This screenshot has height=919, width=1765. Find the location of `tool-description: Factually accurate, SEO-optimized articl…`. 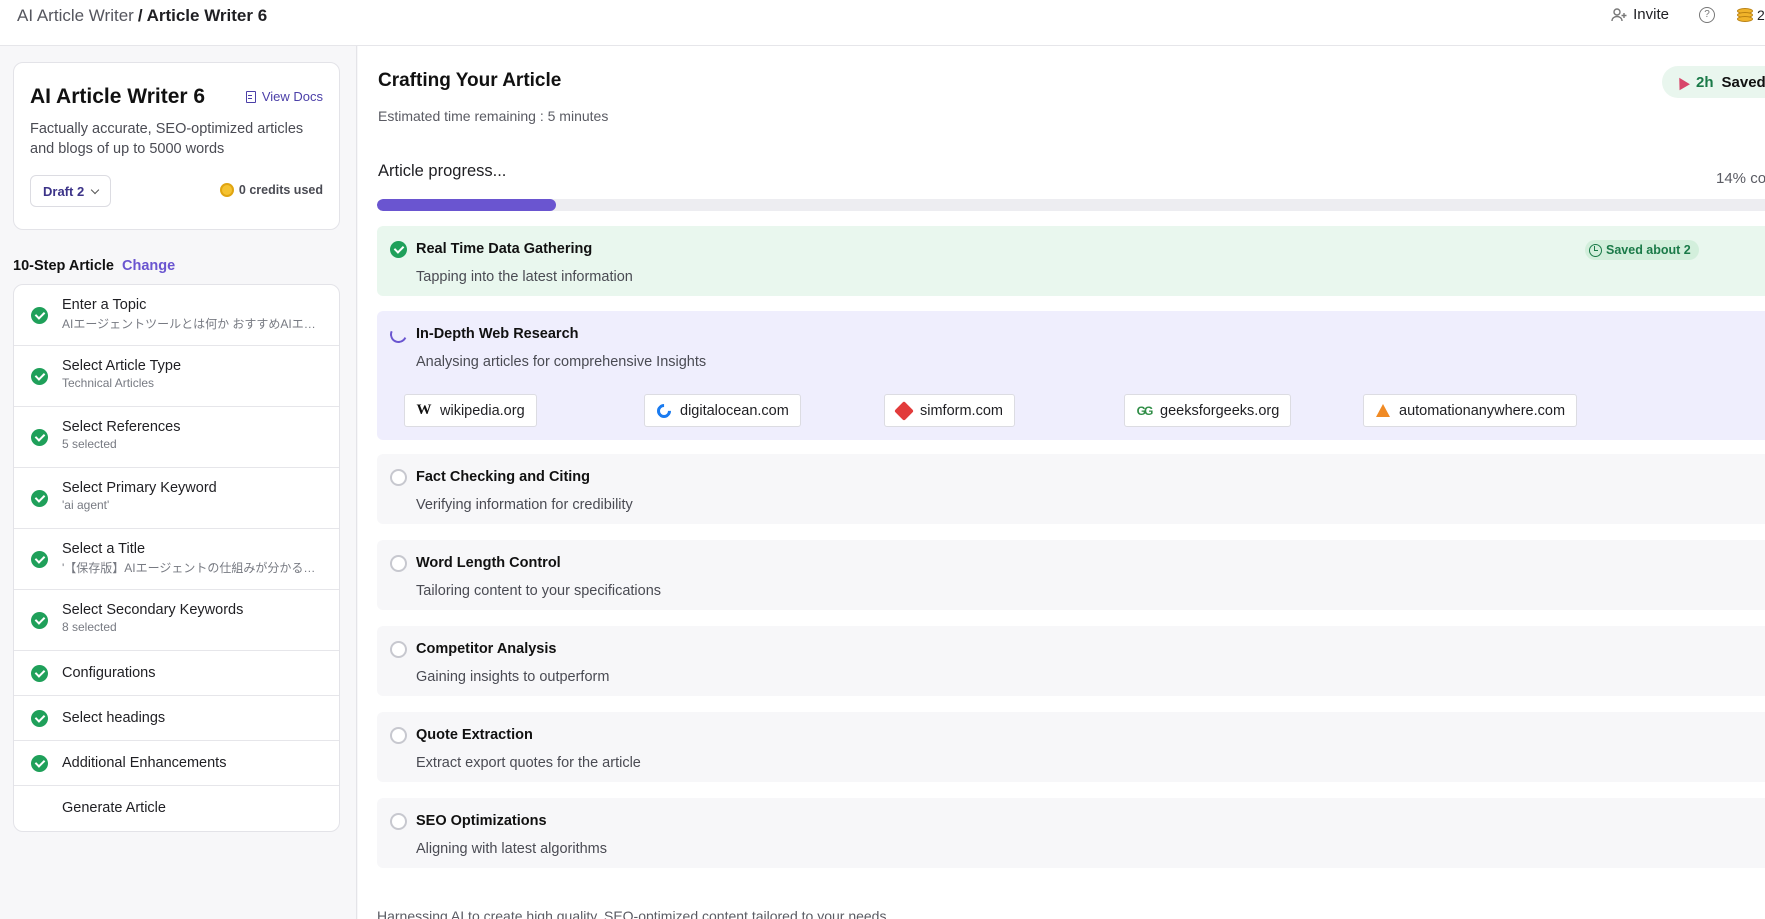

tool-description: Factually accurate, SEO-optimized articl… is located at coordinates (167, 139).